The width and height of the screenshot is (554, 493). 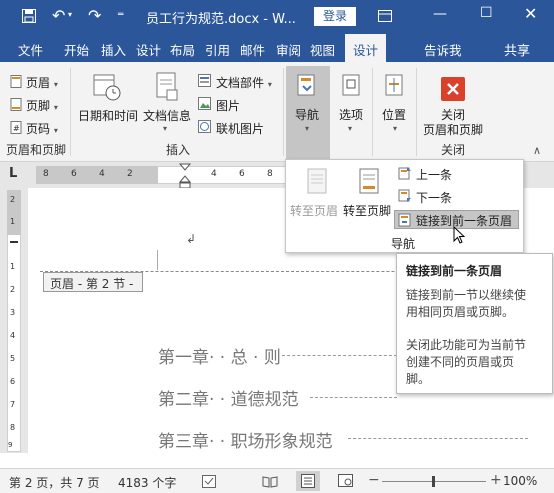 What do you see at coordinates (74, 174) in the screenshot?
I see `ruler-number: 6` at bounding box center [74, 174].